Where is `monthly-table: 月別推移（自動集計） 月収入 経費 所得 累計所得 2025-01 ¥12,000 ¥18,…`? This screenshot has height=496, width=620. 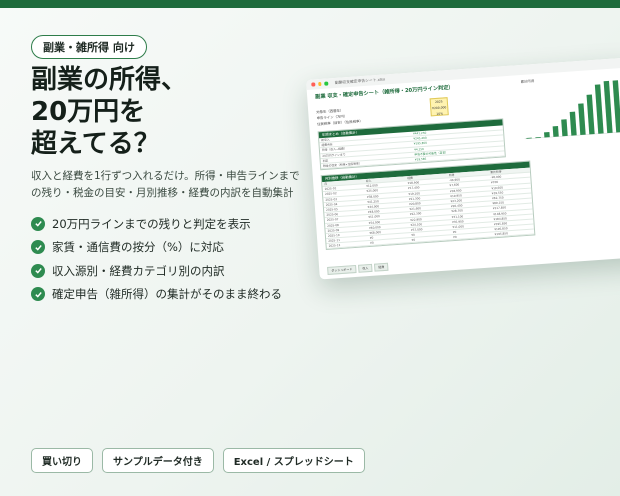
monthly-table: 月別推移（自動集計） 月収入 経費 所得 累計所得 2025-01 ¥12,000 ¥18,… is located at coordinates (428, 205).